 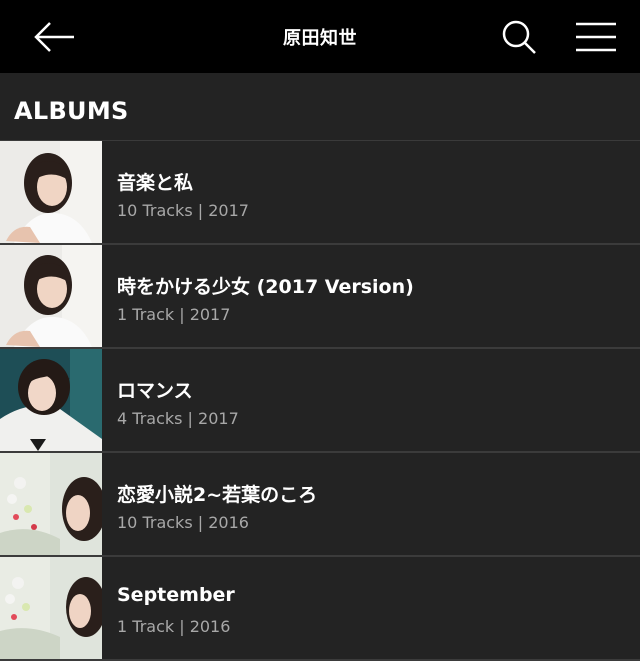 I want to click on search-button, so click(x=519, y=37).